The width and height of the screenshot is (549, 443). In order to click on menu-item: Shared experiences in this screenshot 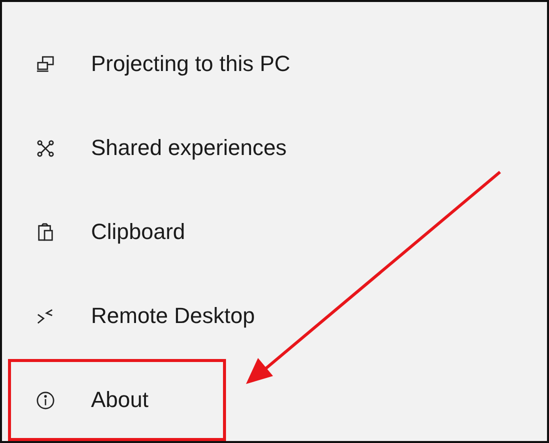, I will do `click(159, 148)`.